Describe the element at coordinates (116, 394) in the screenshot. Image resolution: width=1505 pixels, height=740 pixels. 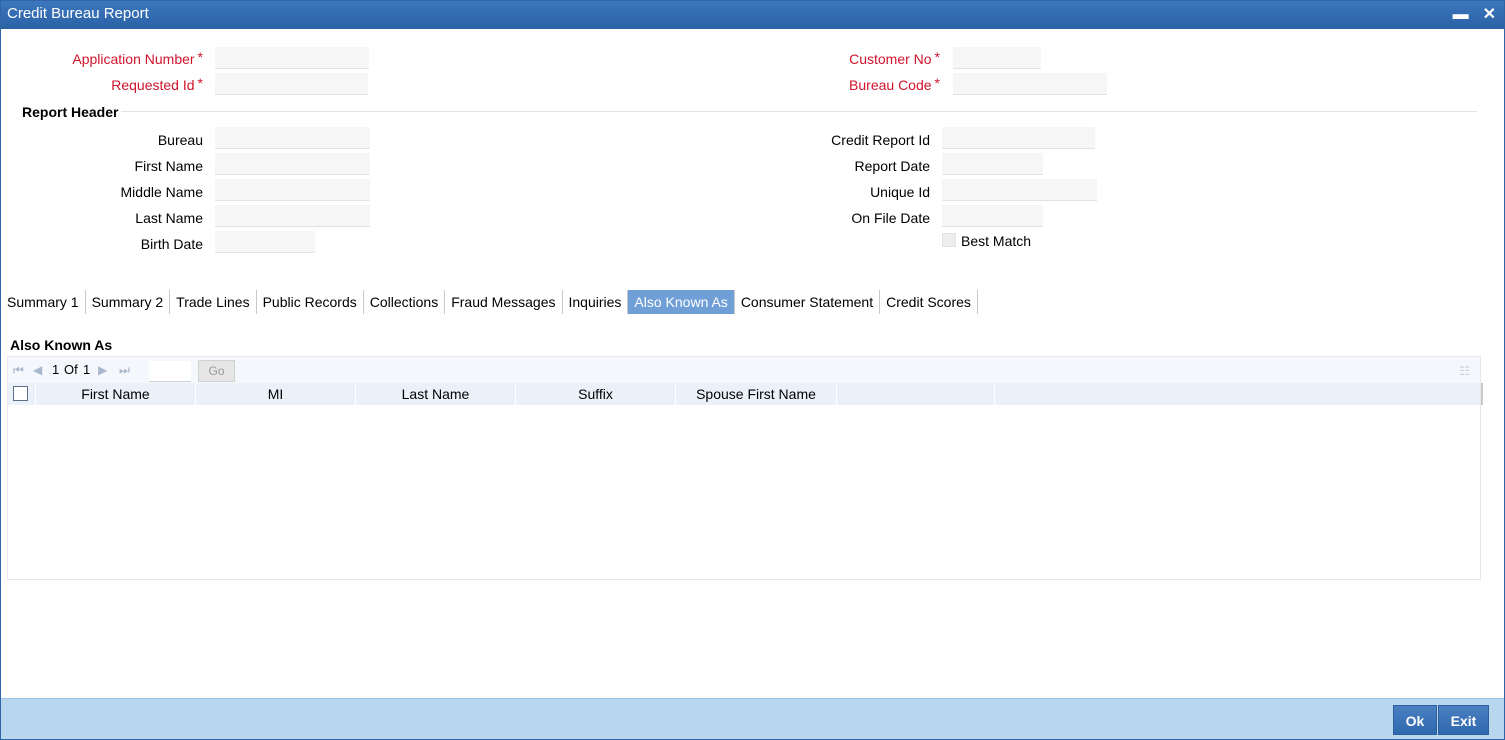
I see `column-header-first-name: First Name` at that location.